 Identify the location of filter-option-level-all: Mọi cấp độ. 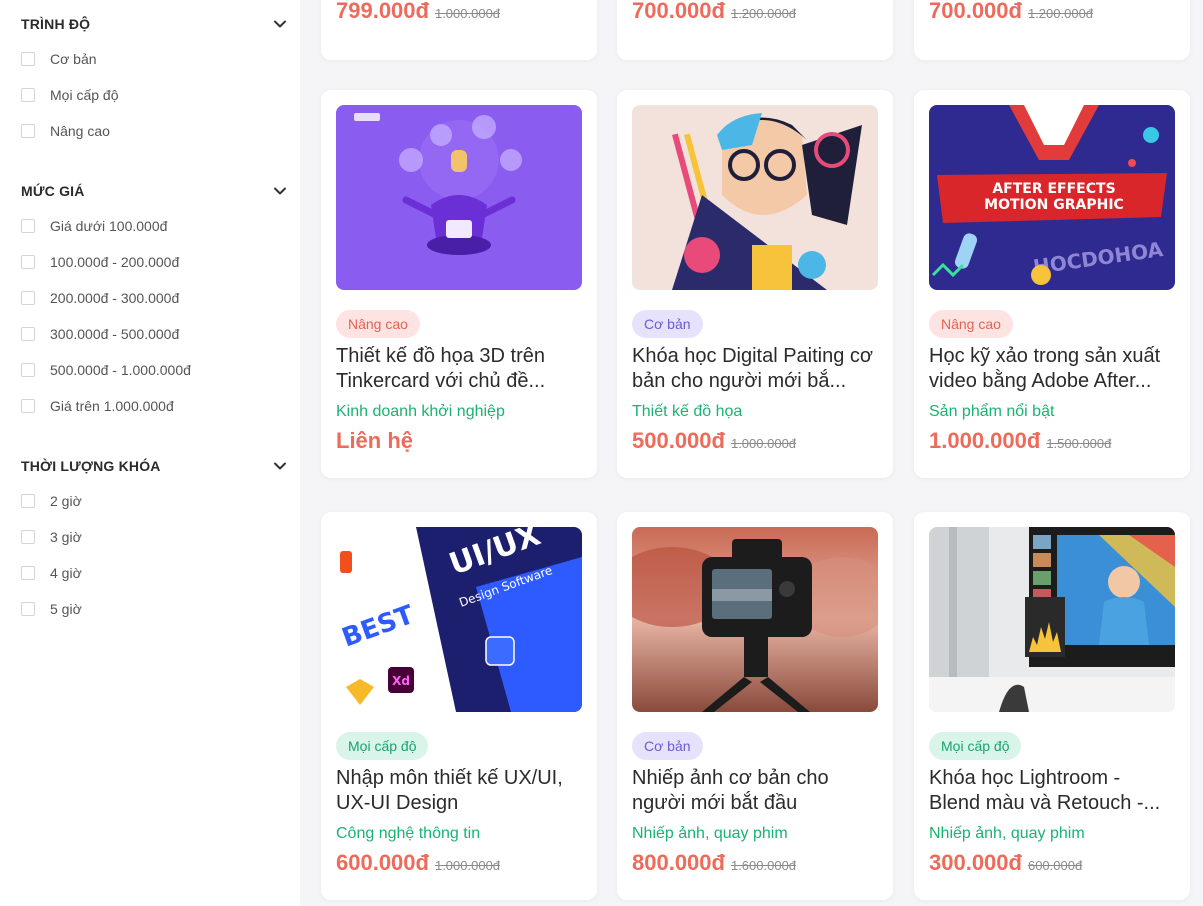
(154, 95).